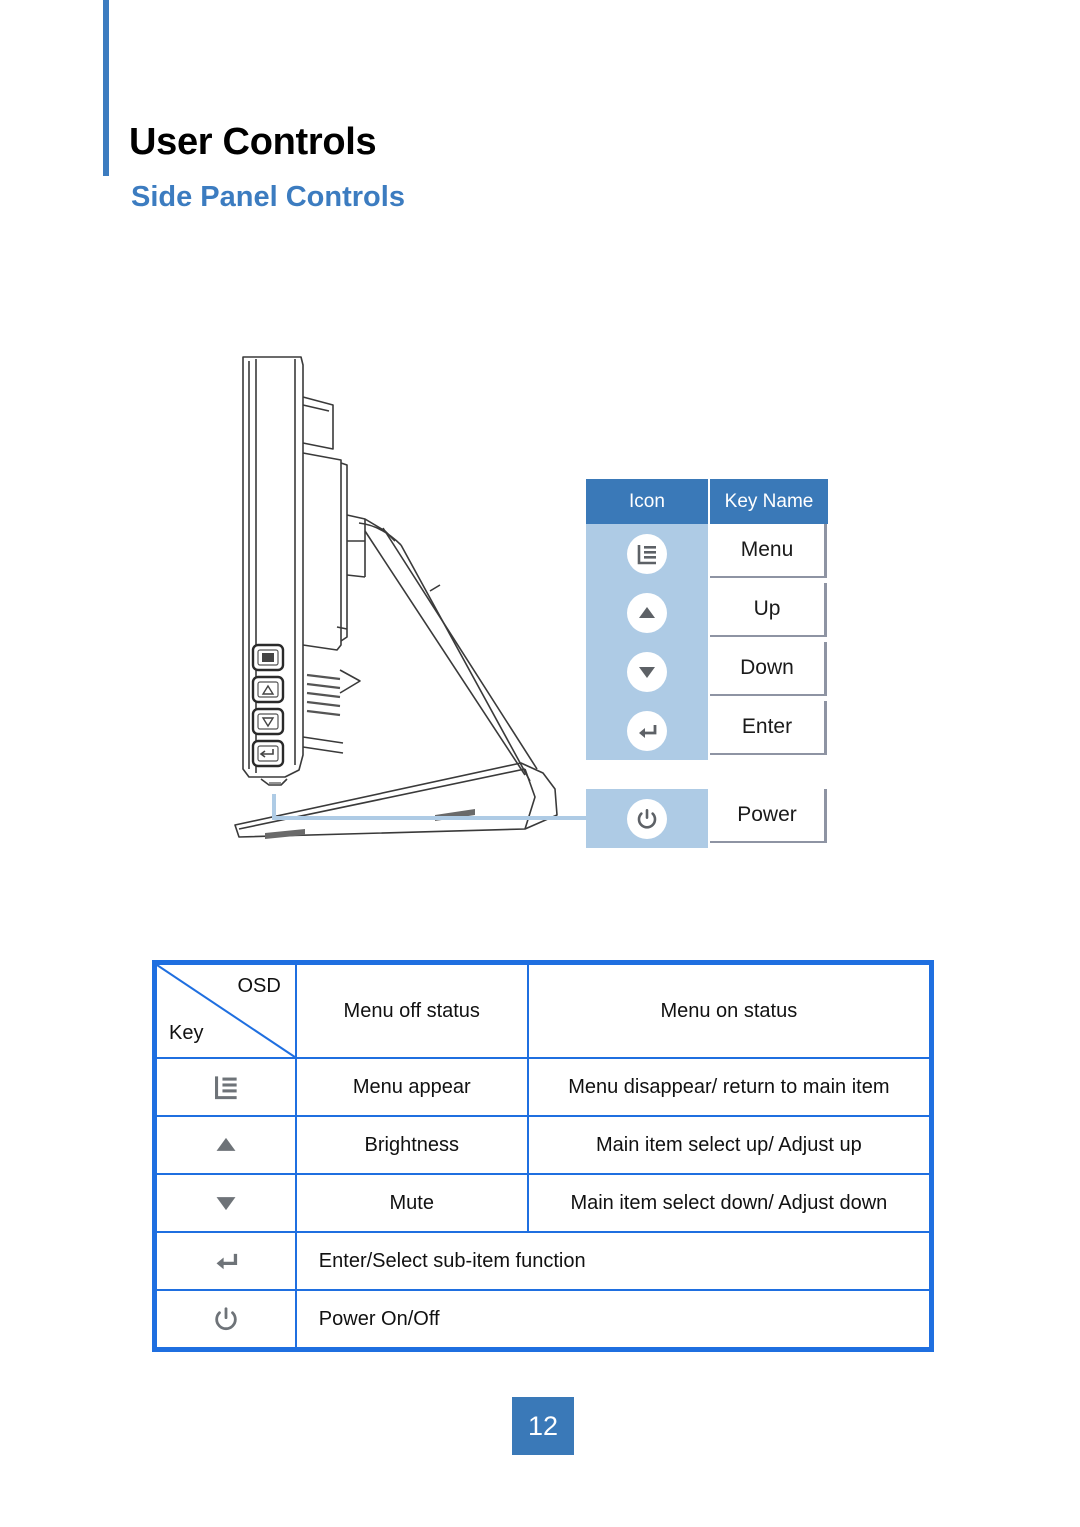 The width and height of the screenshot is (1080, 1527). I want to click on key-table-power-row: Power, so click(706, 818).